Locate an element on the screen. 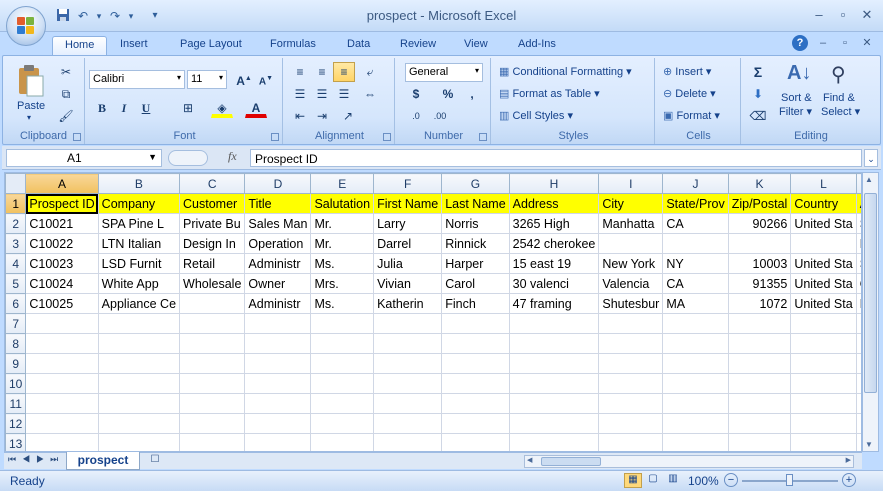 This screenshot has height=491, width=883. insert-sheet-icon: ☐ is located at coordinates (155, 461).